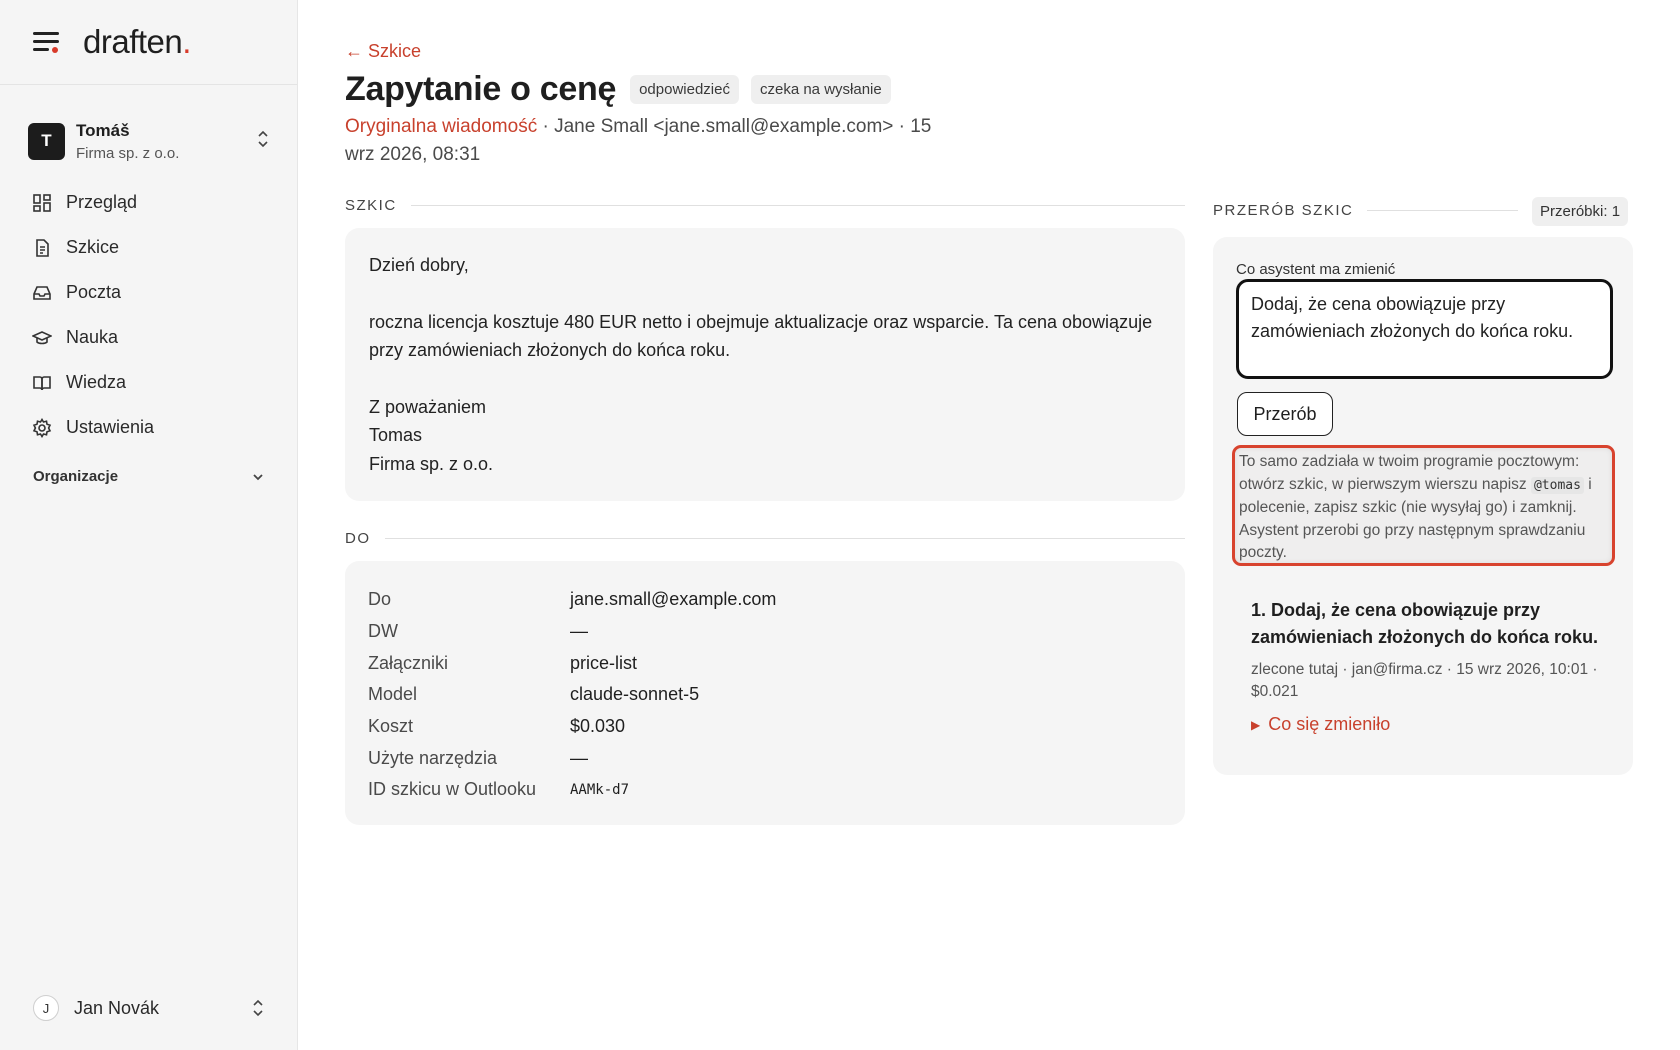 The image size is (1680, 1050). Describe the element at coordinates (147, 202) in the screenshot. I see `nav-item-overview: Przegląd` at that location.